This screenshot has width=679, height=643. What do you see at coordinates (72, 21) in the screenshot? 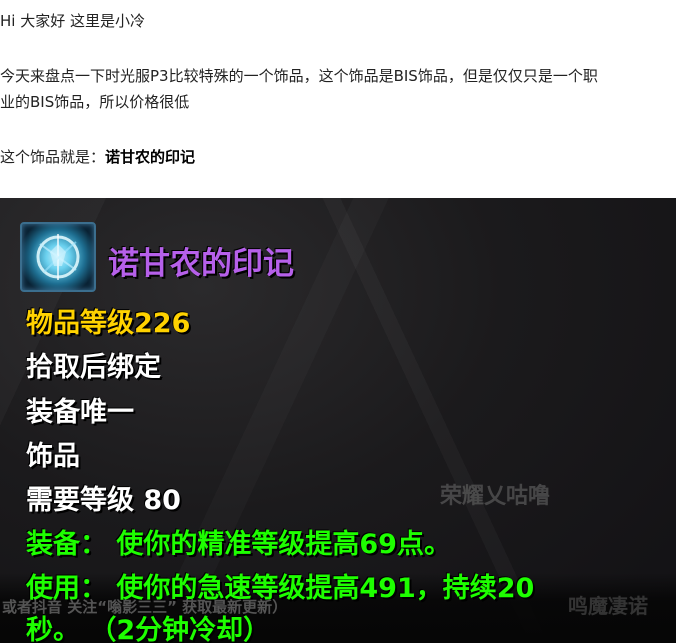
I see `greeting-text: Hi 大家好 这里是小冷` at bounding box center [72, 21].